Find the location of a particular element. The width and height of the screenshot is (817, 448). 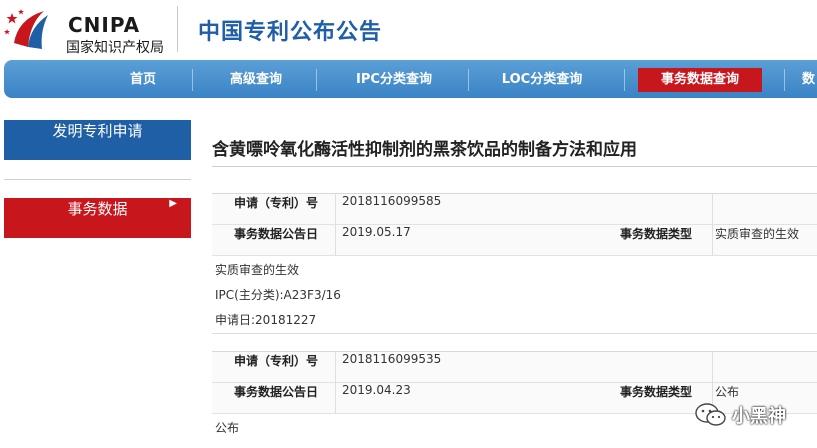

cnipa-logo: CNIPA 国家知识产权局 is located at coordinates (89, 30).